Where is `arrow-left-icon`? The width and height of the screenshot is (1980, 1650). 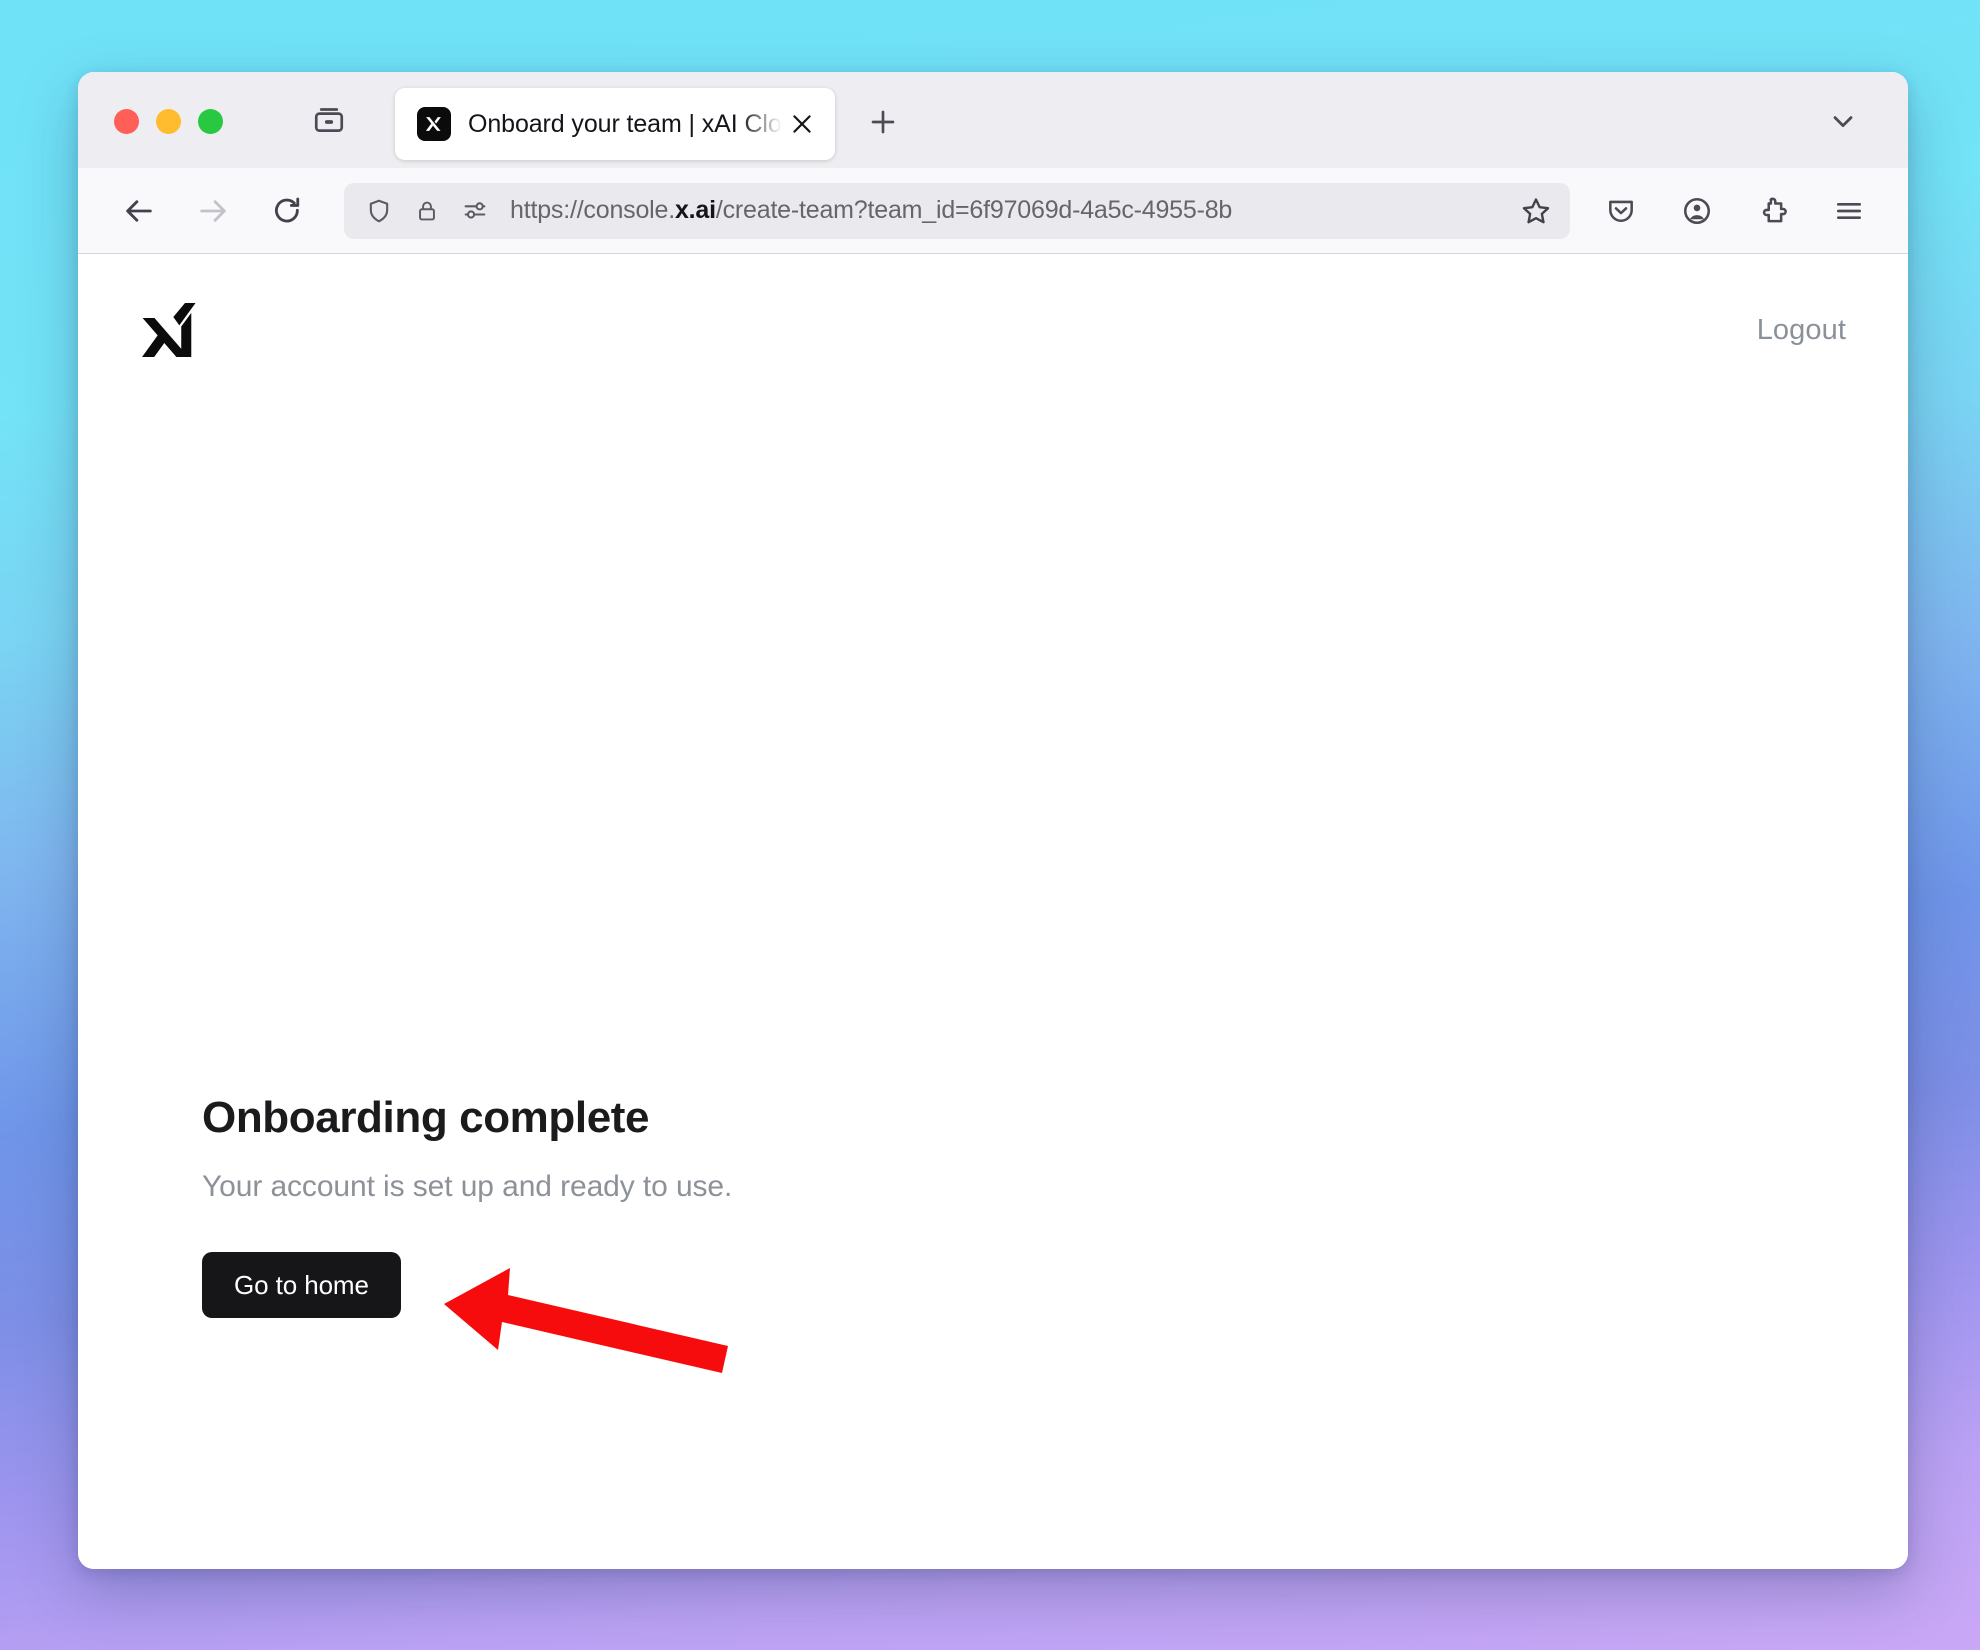
arrow-left-icon is located at coordinates (139, 211).